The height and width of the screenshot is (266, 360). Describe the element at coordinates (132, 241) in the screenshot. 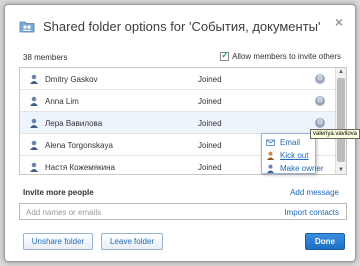

I see `leave-folder-button: Leave folder` at that location.